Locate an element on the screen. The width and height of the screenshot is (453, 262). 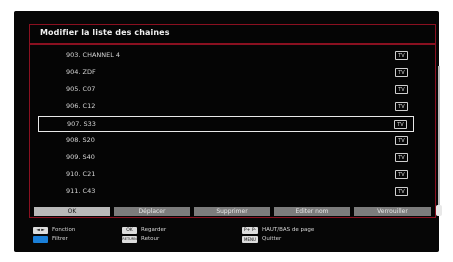
channel-label: 907. S33 is located at coordinates (81, 124).